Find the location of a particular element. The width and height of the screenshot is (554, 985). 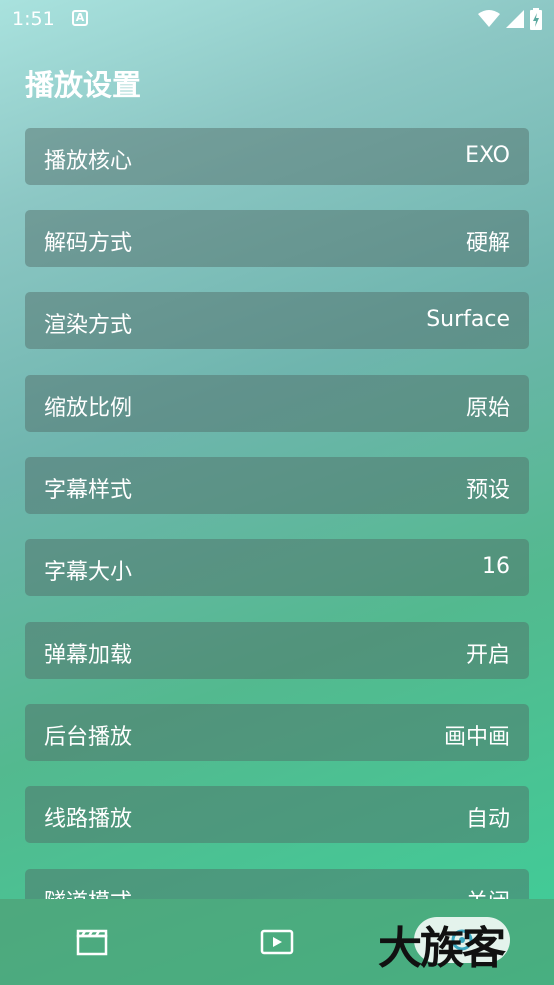

wifi-icon is located at coordinates (489, 18).